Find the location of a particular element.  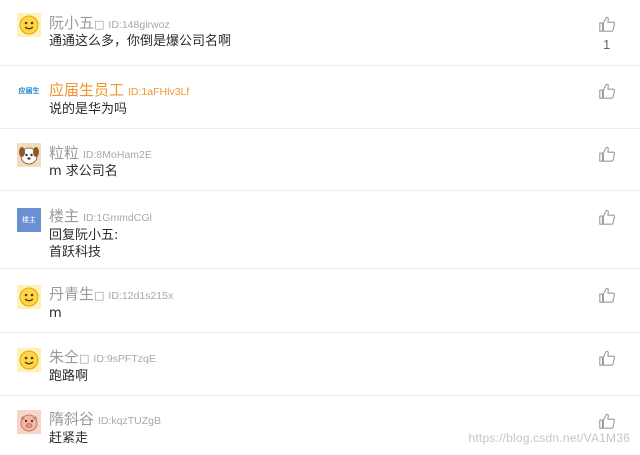

username: 丹青生□ ID:12d1s215x is located at coordinates (111, 293).